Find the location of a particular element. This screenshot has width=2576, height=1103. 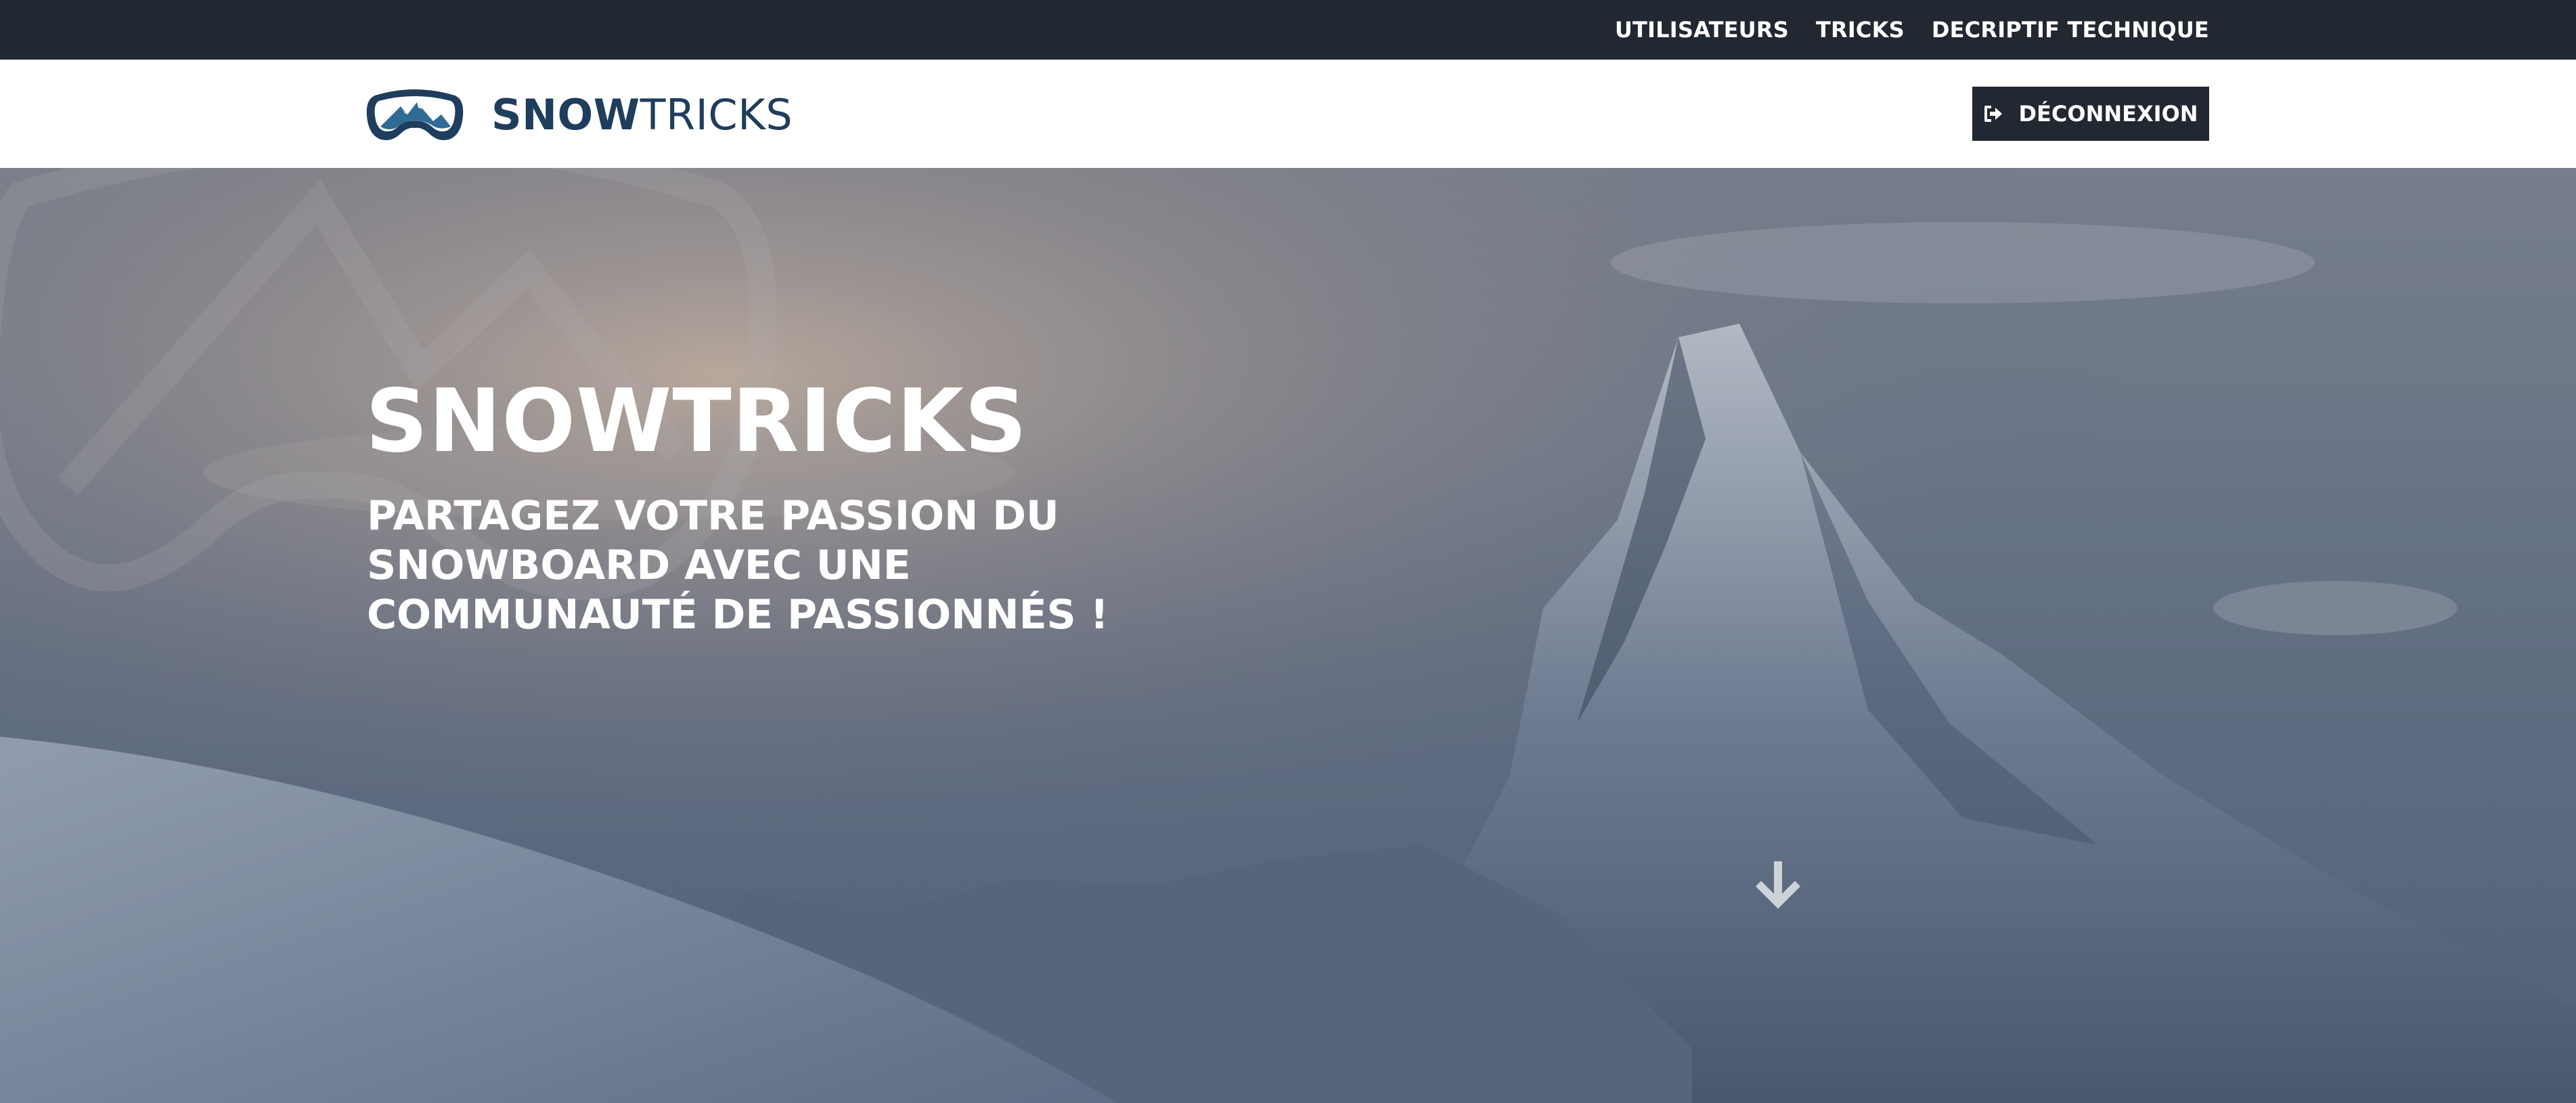

nav-link-utilisateurs: UTILISATEURS is located at coordinates (1702, 30).